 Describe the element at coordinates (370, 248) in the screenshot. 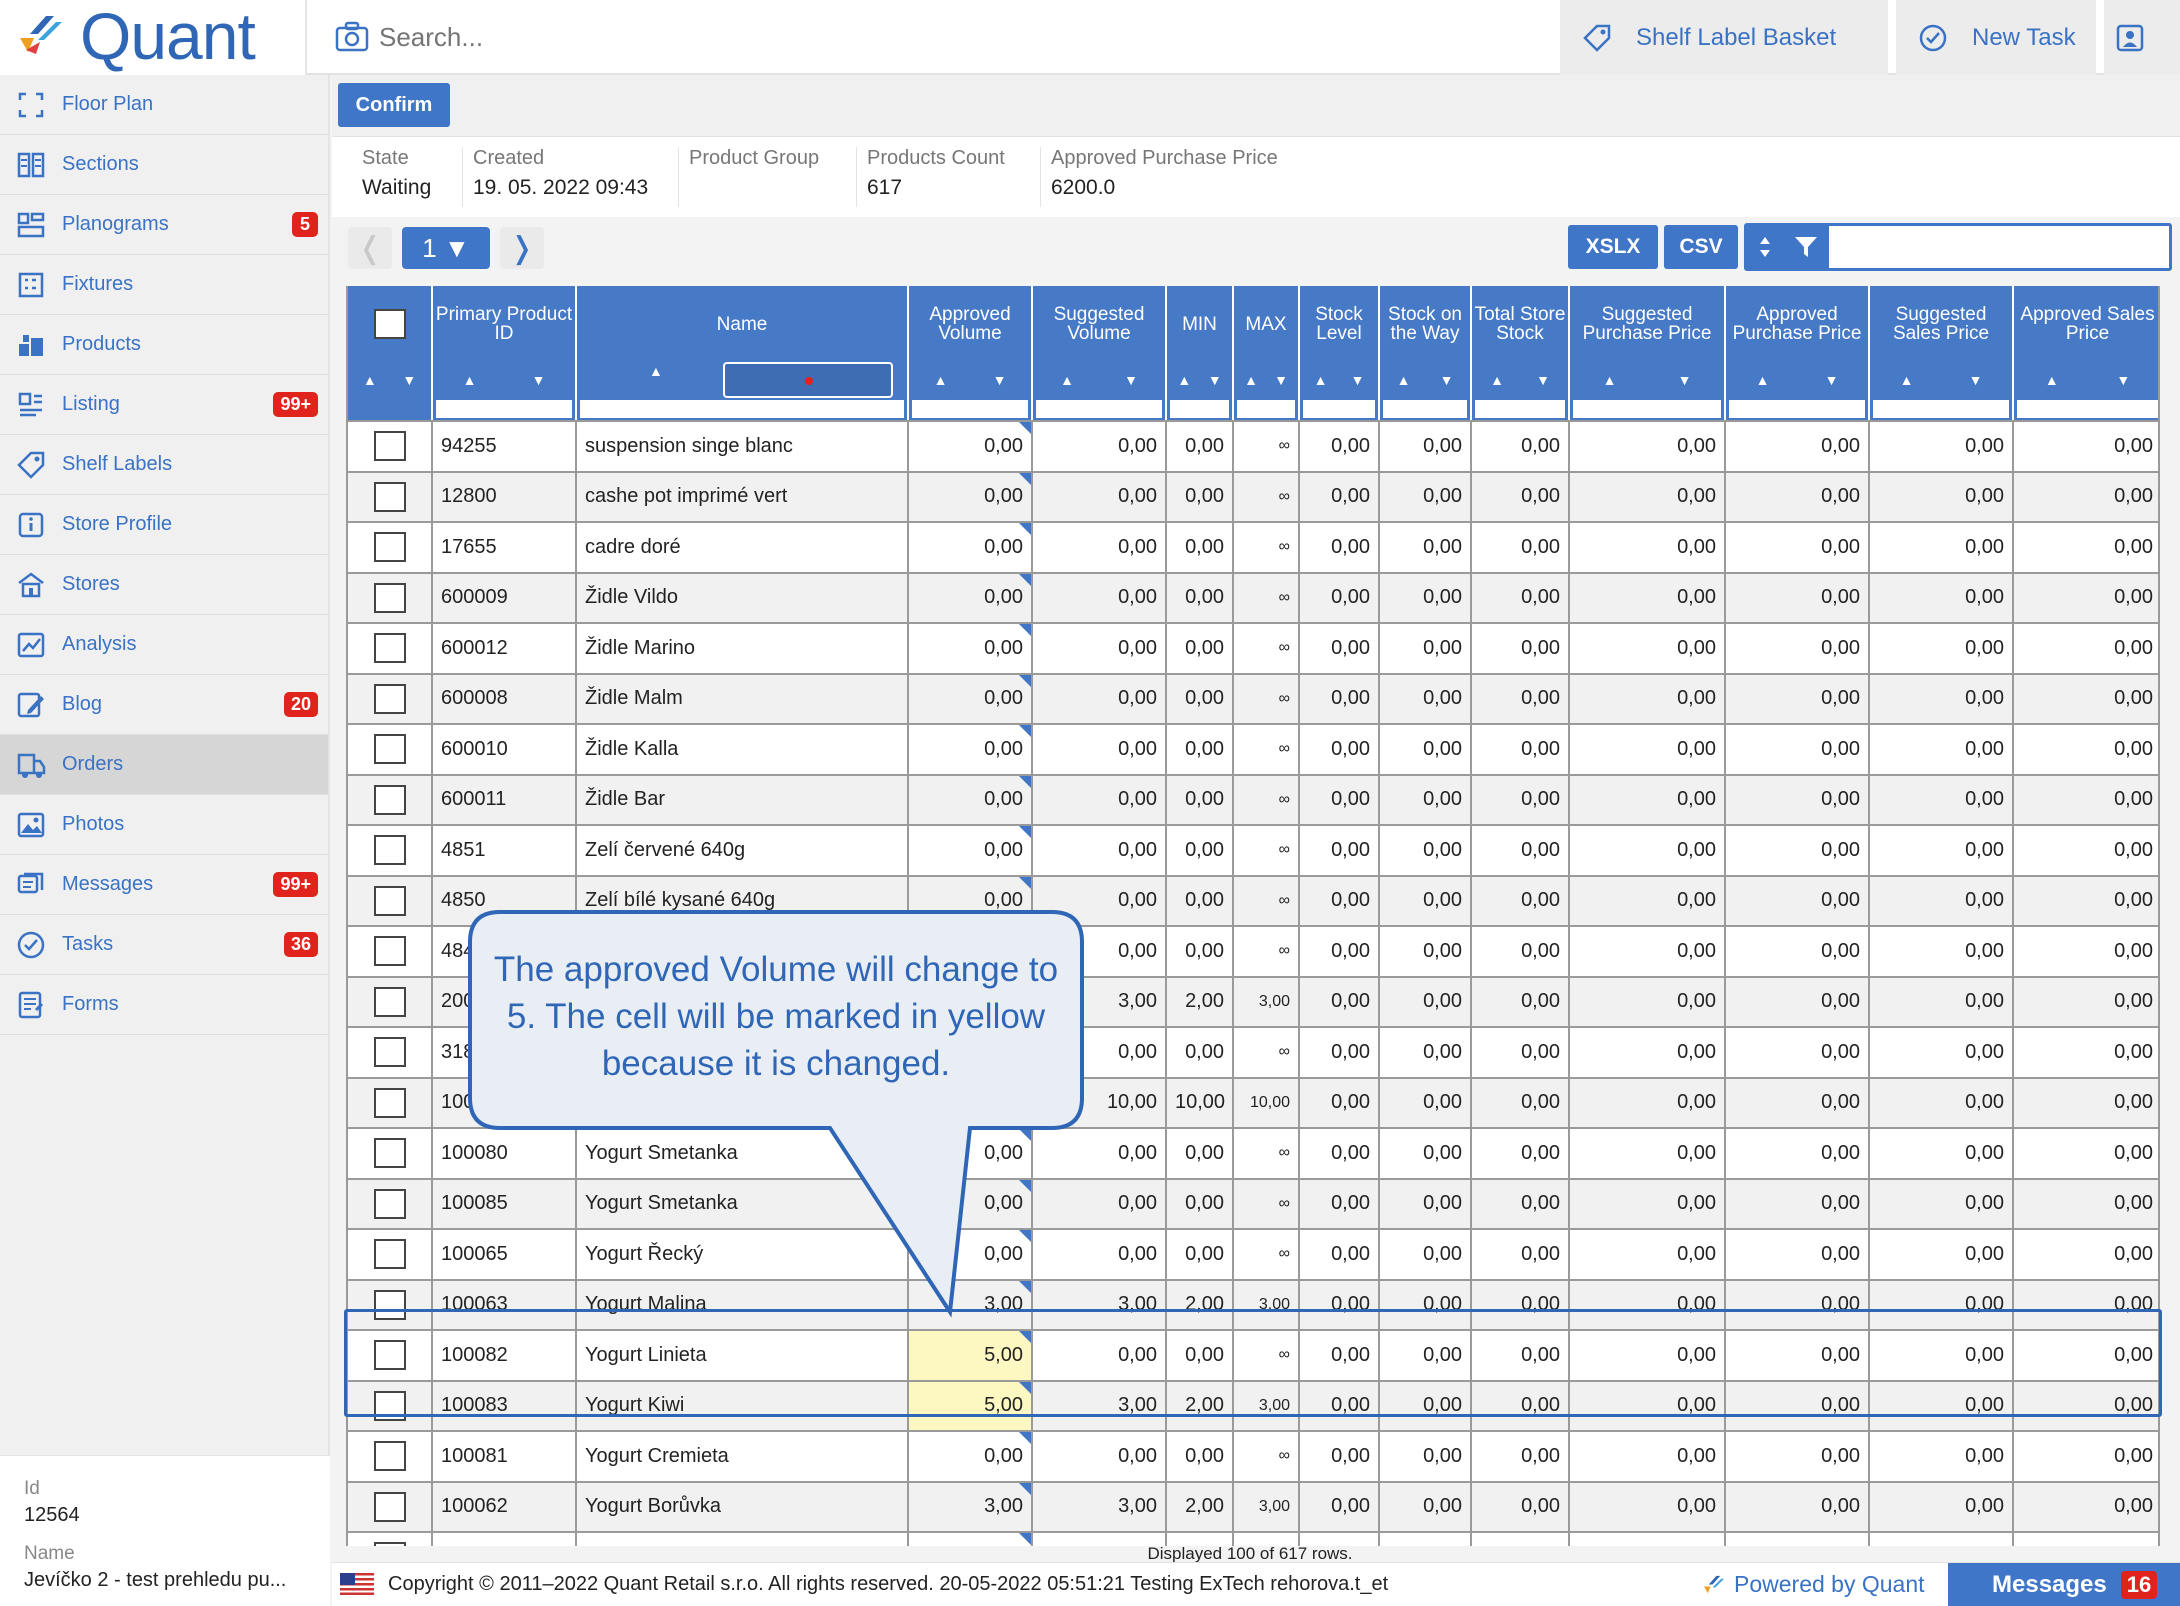

I see `prev-page-button: ❬` at that location.